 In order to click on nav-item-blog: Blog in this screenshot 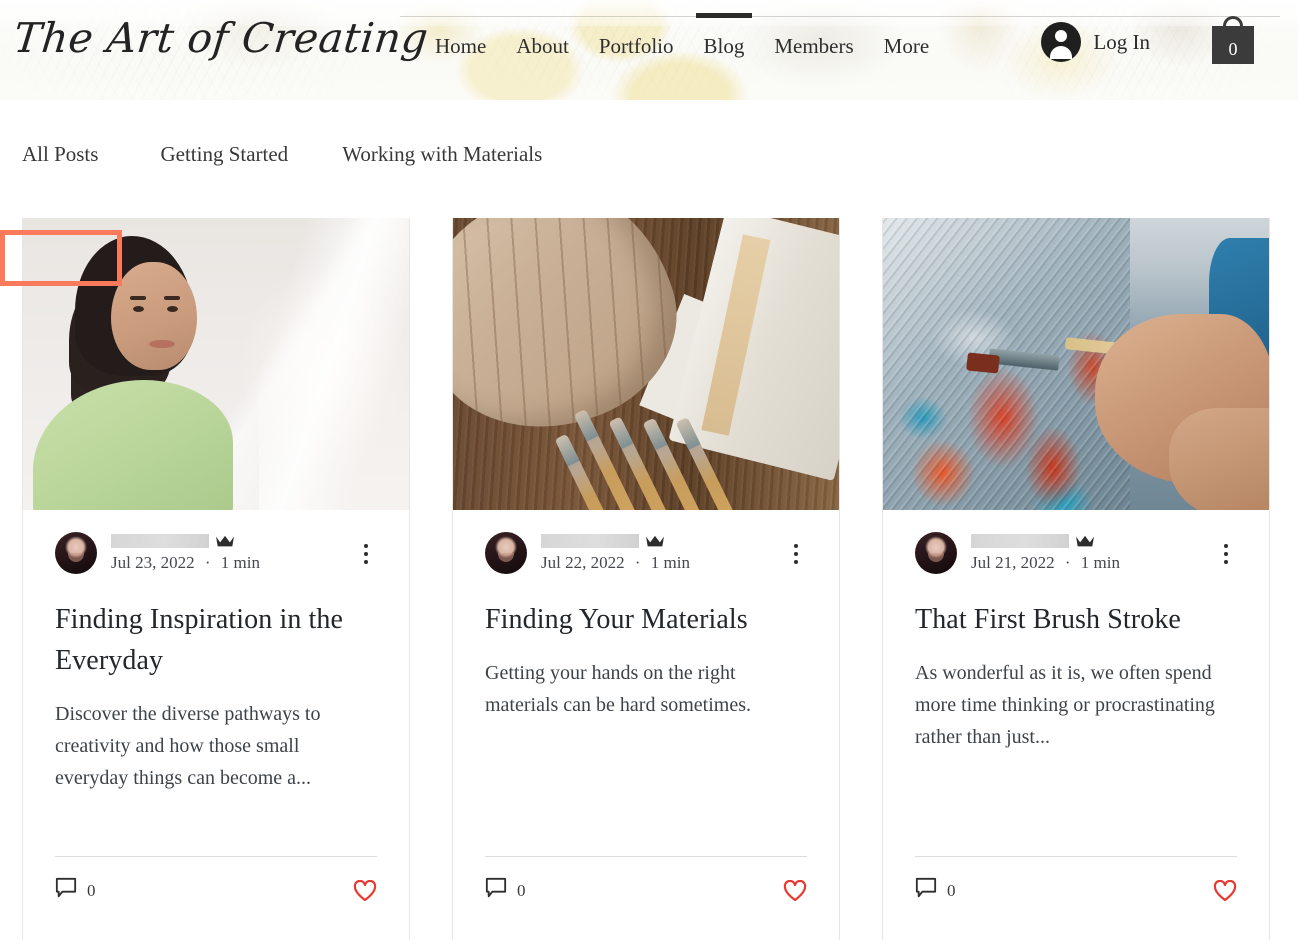, I will do `click(724, 46)`.